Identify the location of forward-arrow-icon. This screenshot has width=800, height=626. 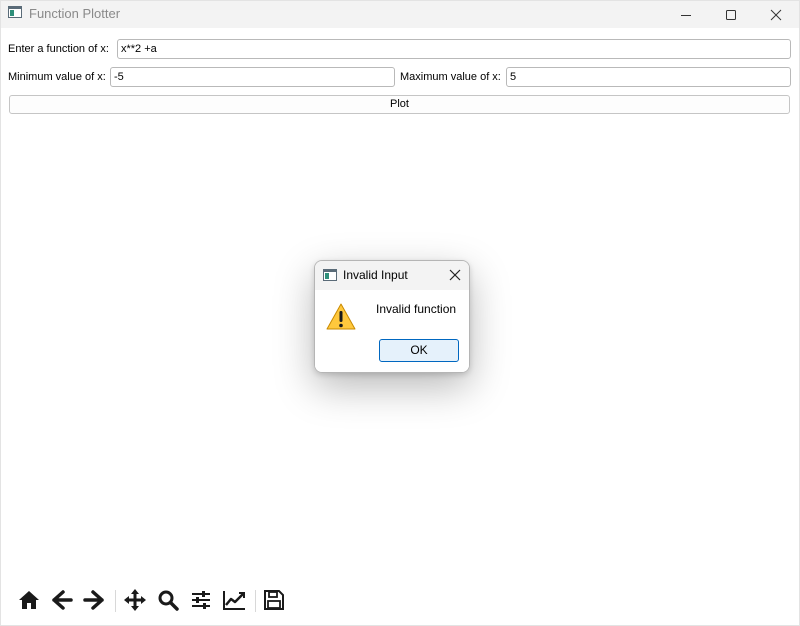
(93, 600).